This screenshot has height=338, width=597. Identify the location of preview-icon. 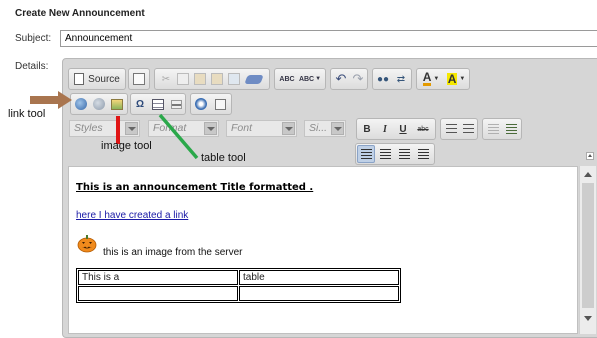
(139, 79).